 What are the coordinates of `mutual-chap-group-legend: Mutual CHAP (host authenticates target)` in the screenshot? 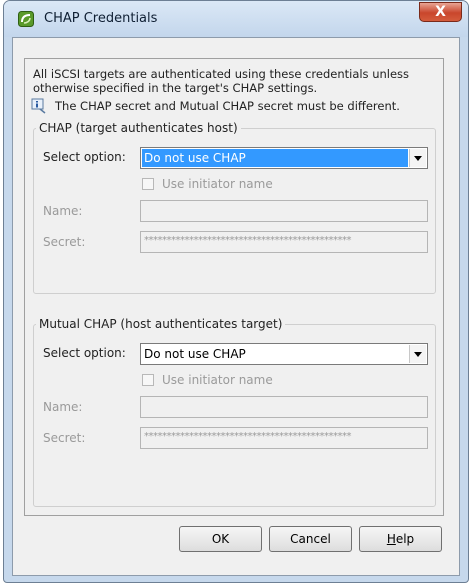 It's located at (161, 324).